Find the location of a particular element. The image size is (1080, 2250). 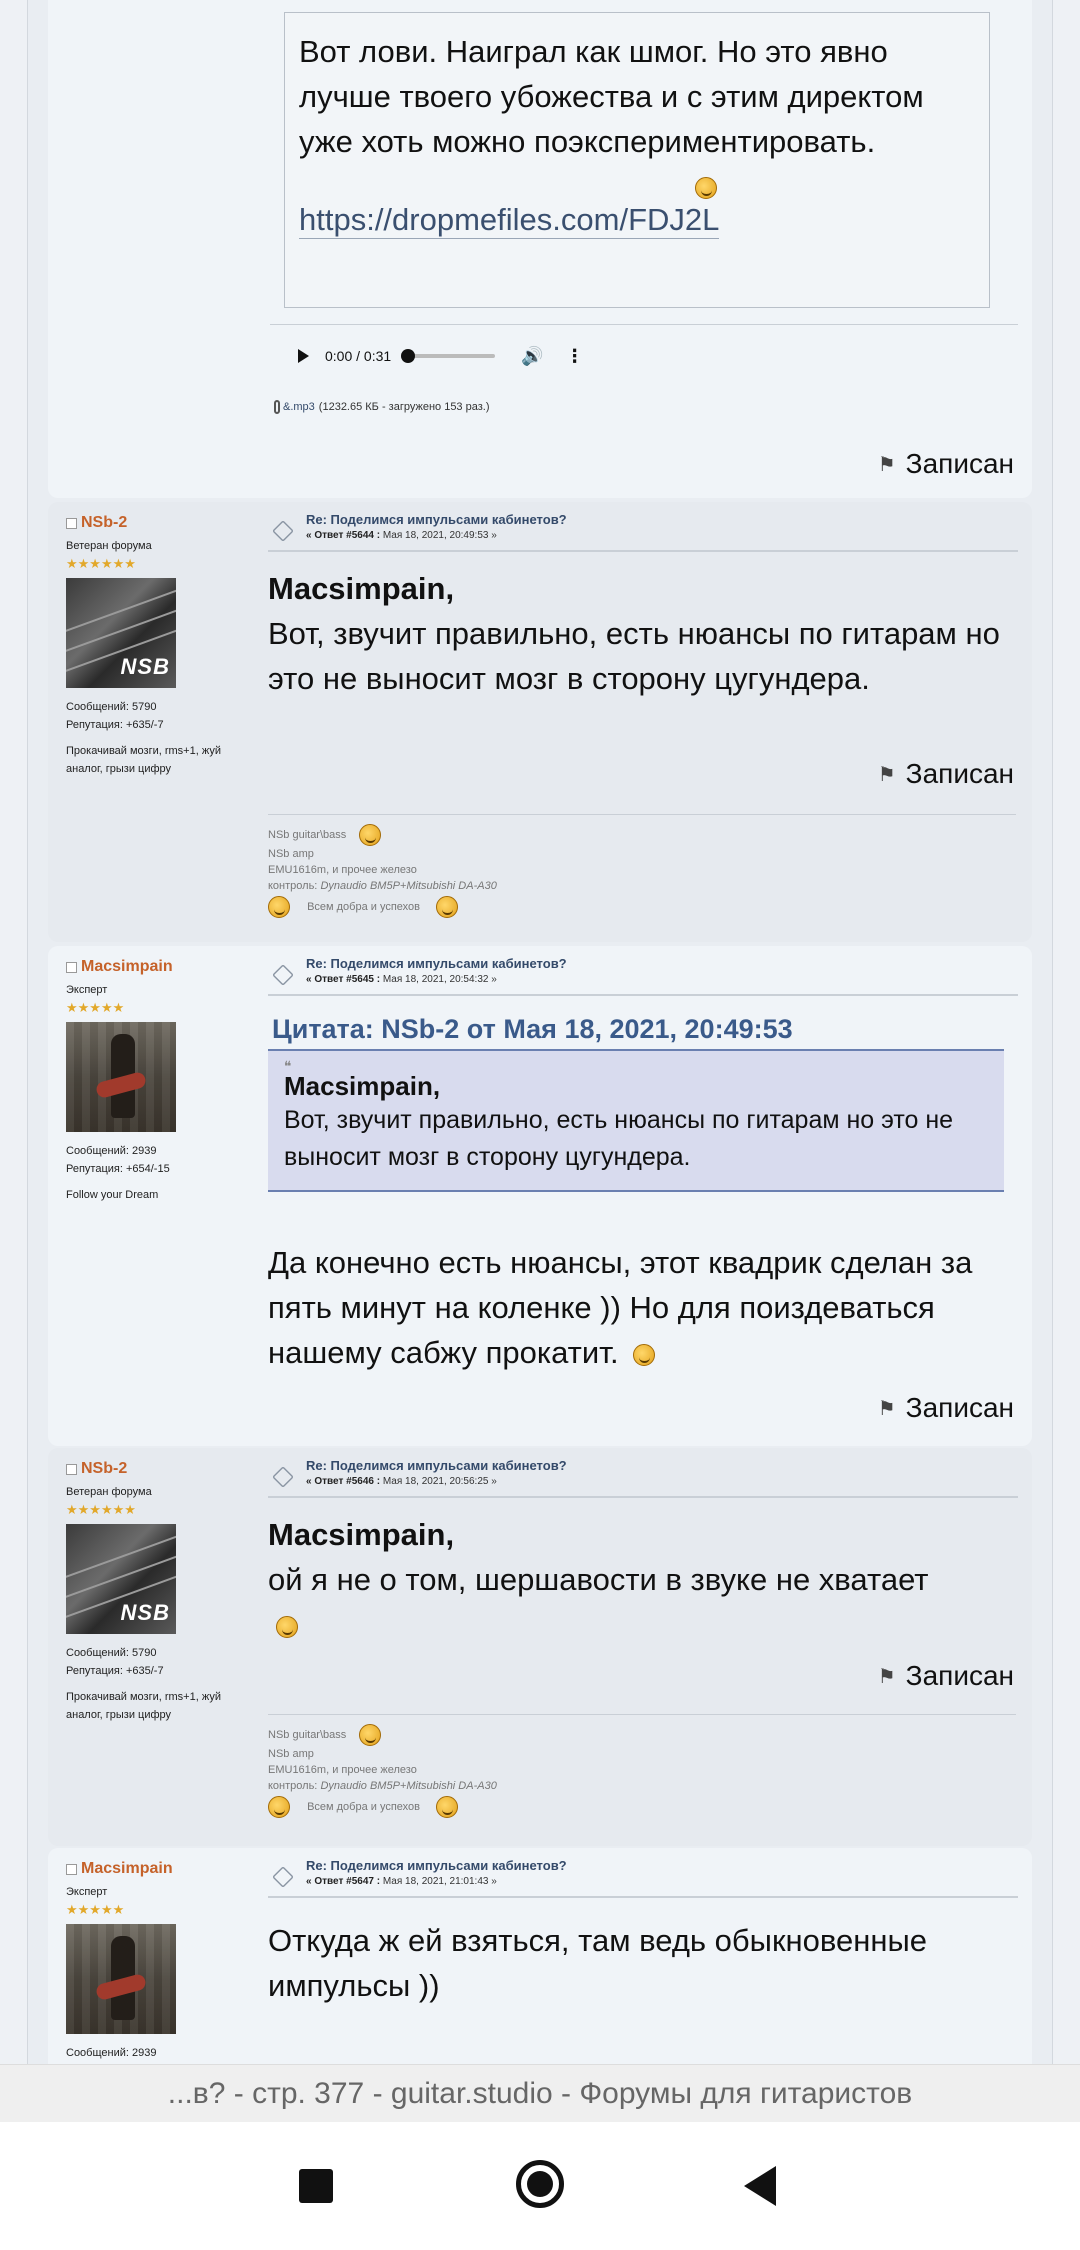

rank-stars-icon: ★★★★★★ is located at coordinates (101, 1509).